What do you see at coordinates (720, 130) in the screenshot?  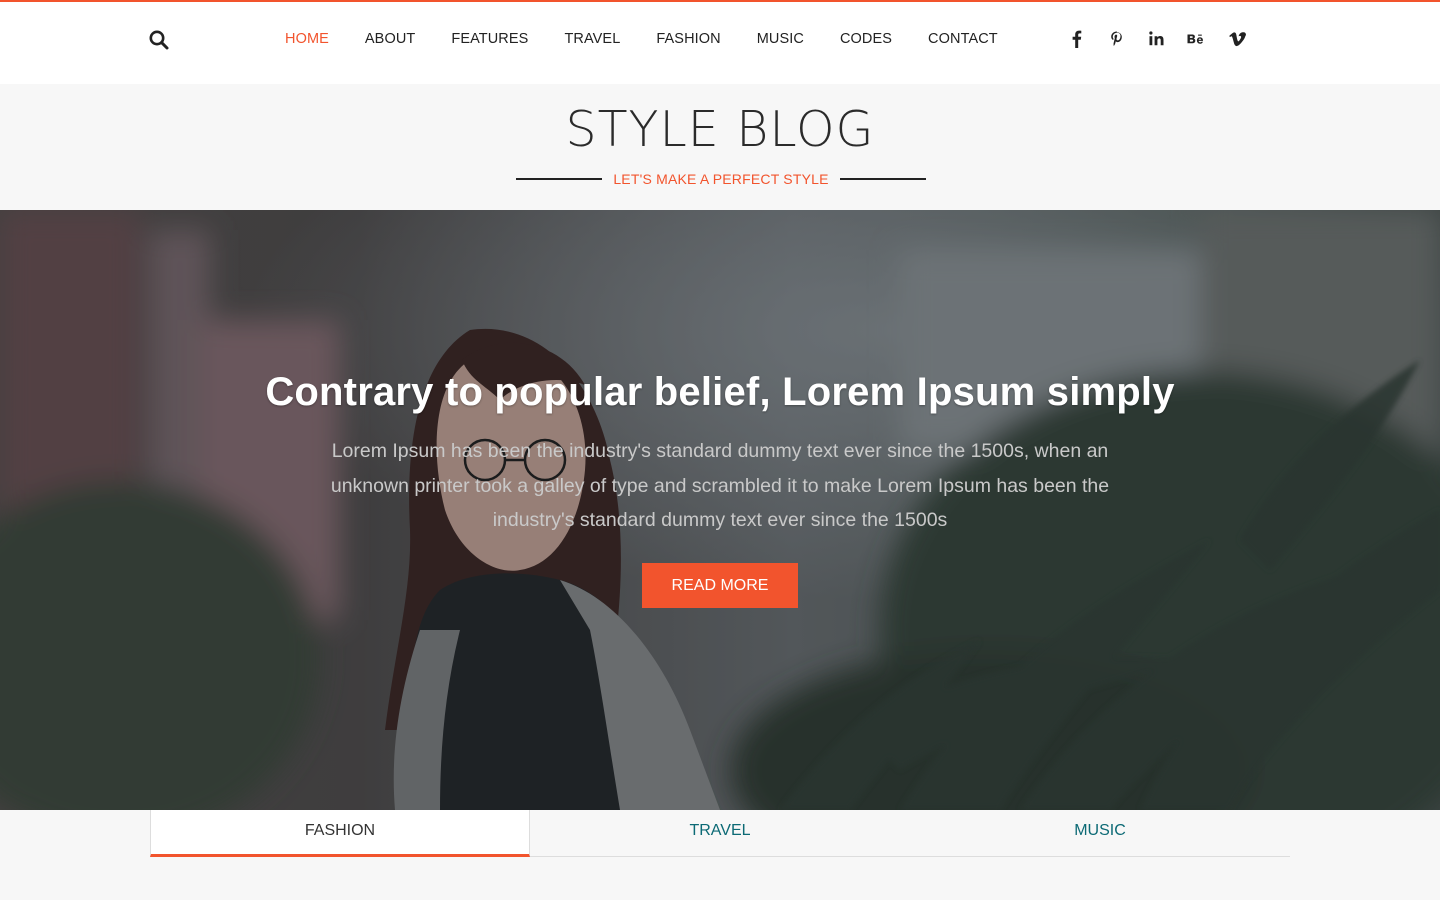 I see `site-title: STYLE BLOG` at bounding box center [720, 130].